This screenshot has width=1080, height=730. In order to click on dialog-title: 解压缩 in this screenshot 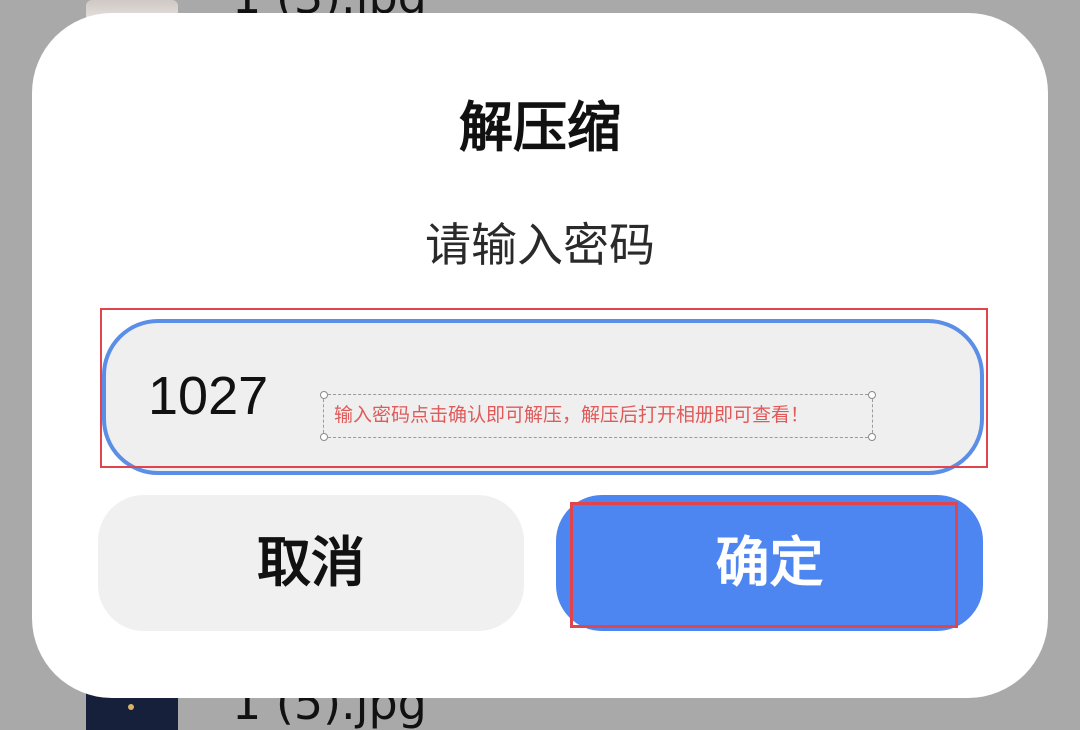, I will do `click(540, 127)`.